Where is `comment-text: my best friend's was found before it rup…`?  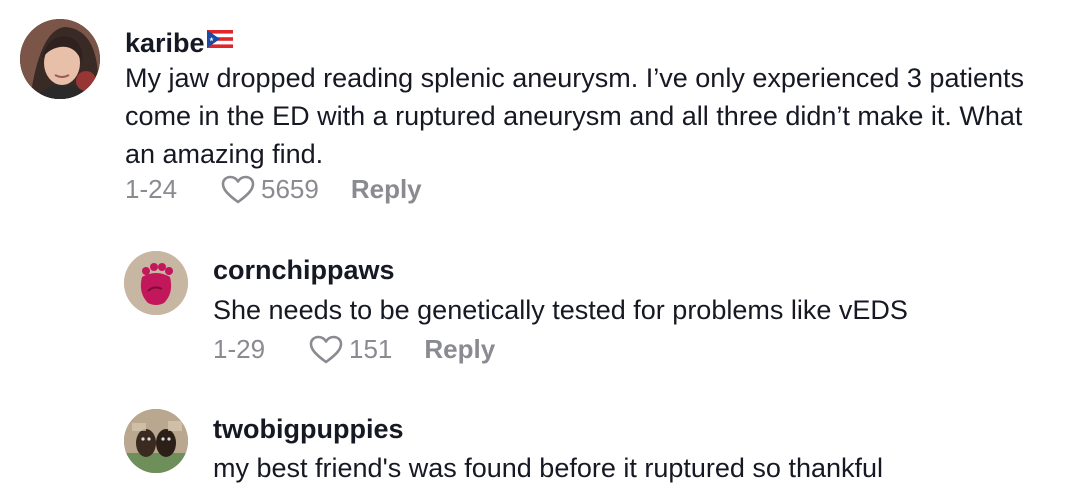
comment-text: my best friend's was found before it rup… is located at coordinates (548, 468).